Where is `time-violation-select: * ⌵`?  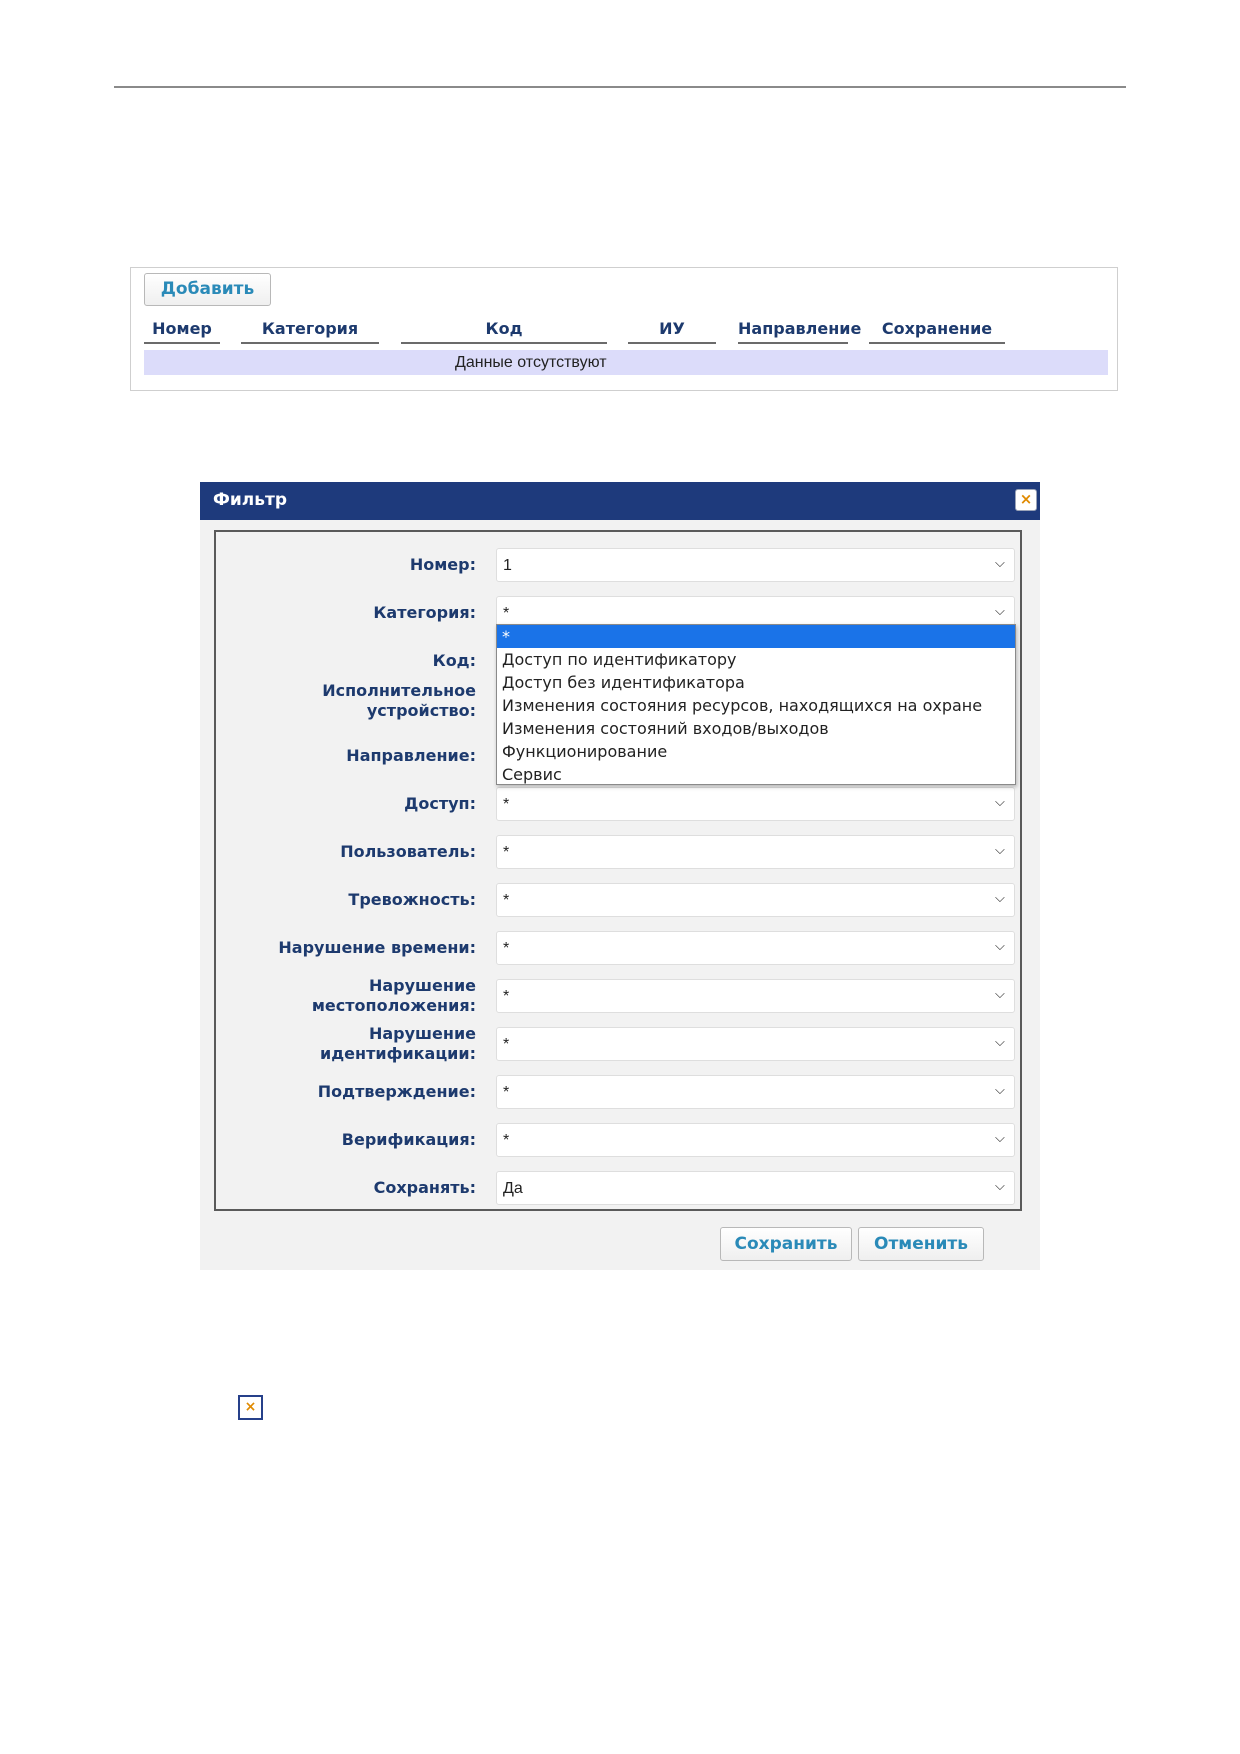
time-violation-select: * ⌵ is located at coordinates (755, 948).